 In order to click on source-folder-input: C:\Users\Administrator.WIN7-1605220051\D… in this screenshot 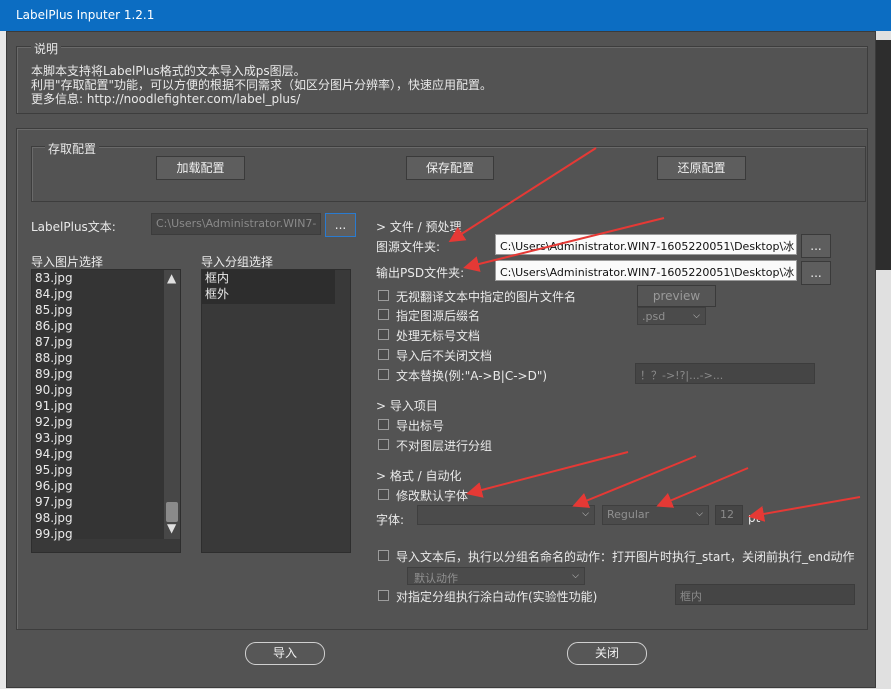, I will do `click(646, 244)`.